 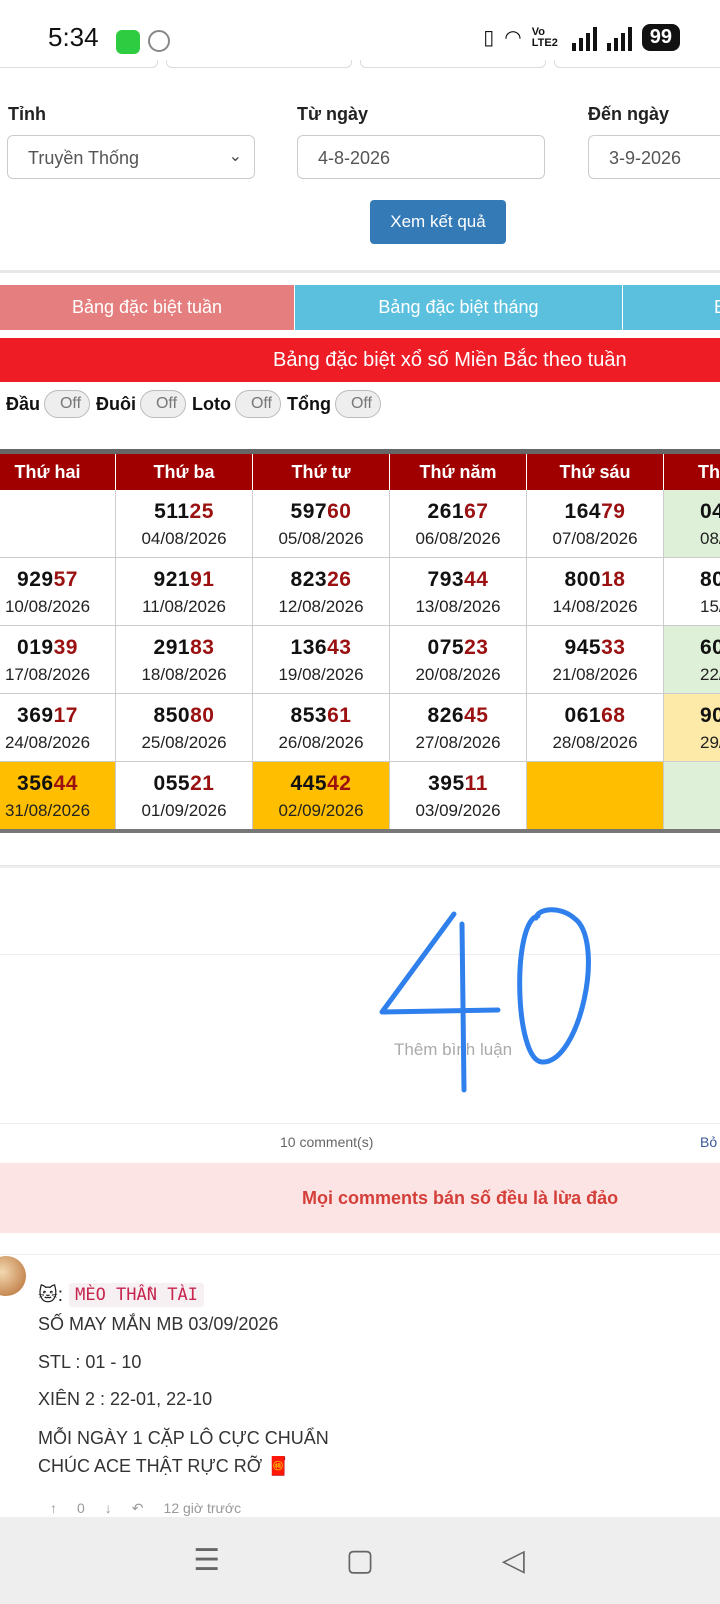 I want to click on from-date-value: 4-8-2026, so click(x=354, y=158).